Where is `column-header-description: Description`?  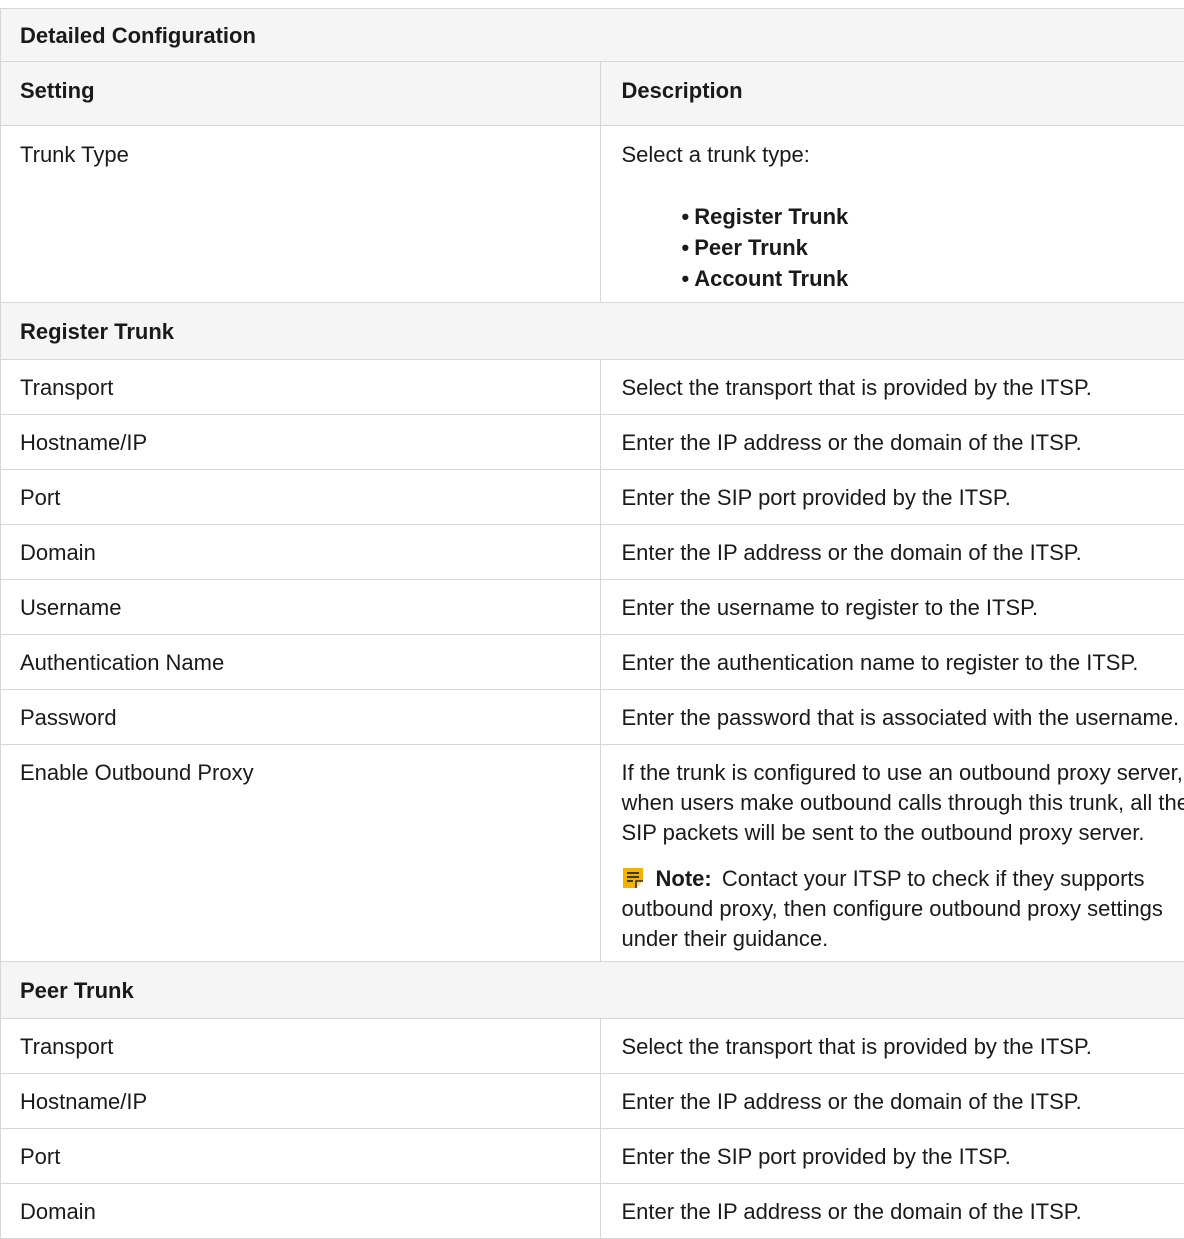
column-header-description: Description is located at coordinates (892, 94).